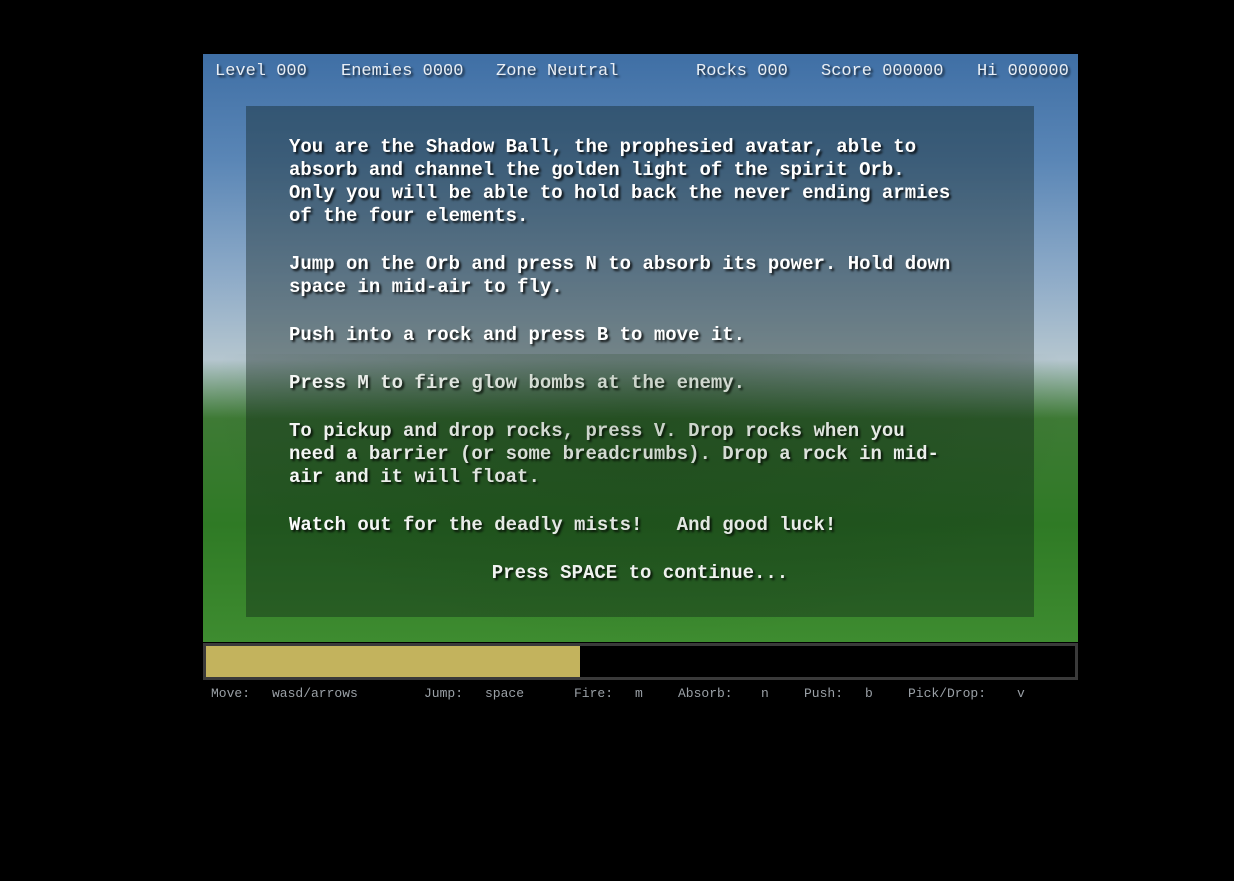  Describe the element at coordinates (315, 693) in the screenshot. I see `controls-move-key: wasd/arrows` at that location.